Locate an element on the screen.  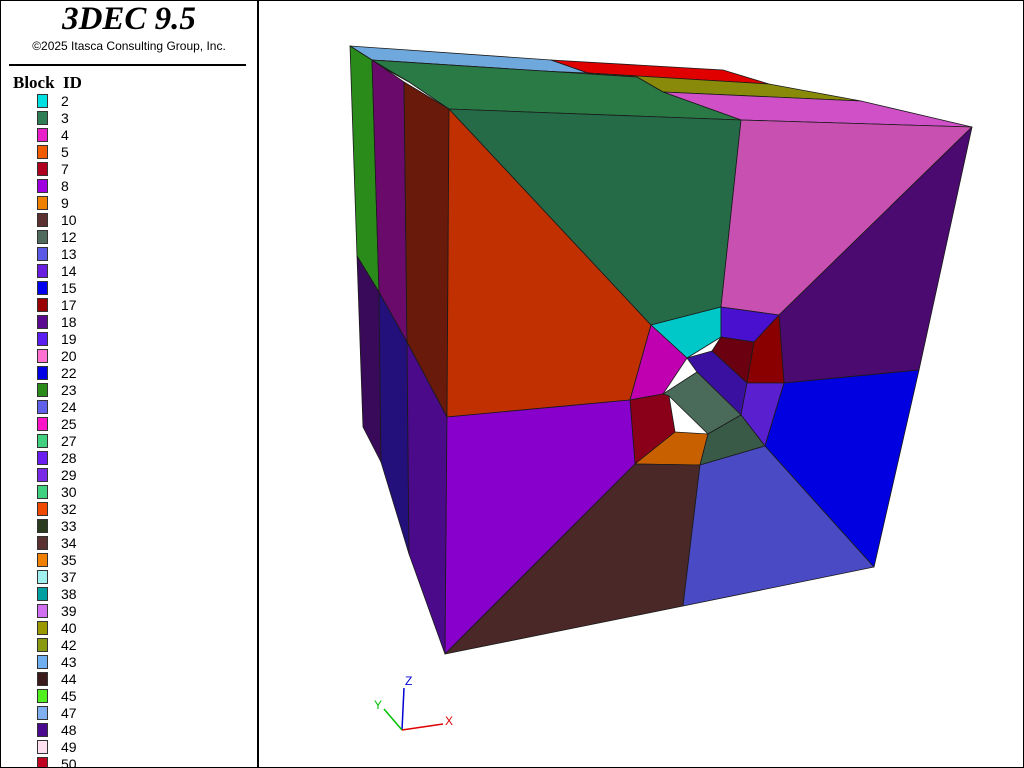
y-axis-line is located at coordinates (393, 719).